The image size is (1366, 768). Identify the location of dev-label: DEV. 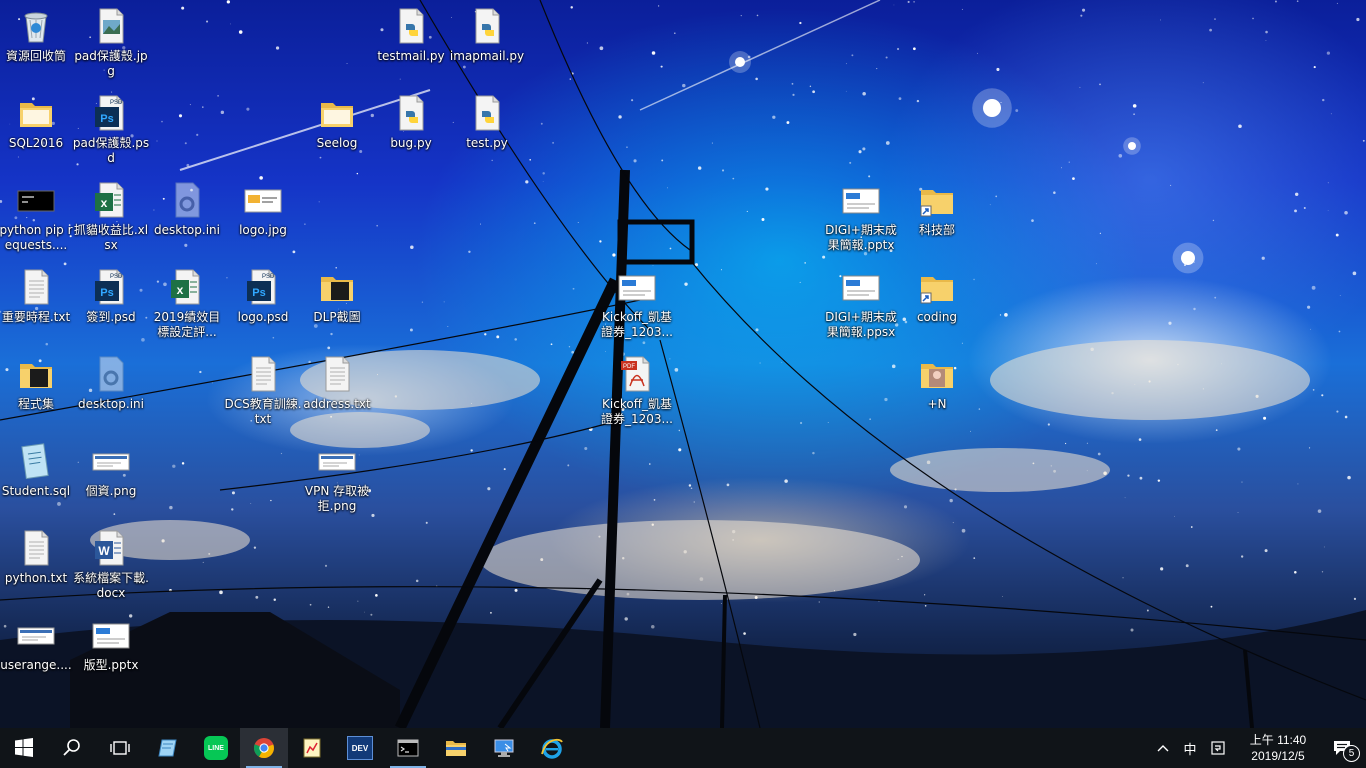
(360, 748).